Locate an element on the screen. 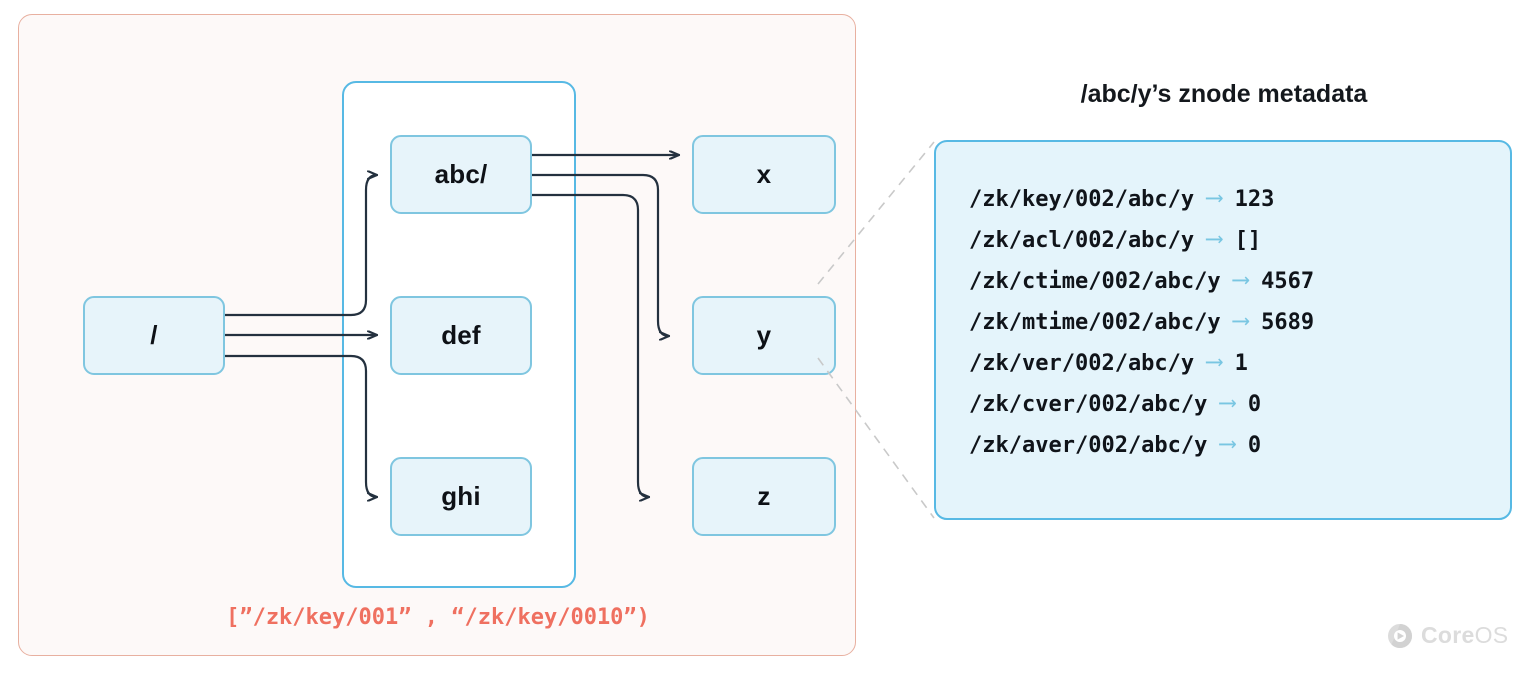 The height and width of the screenshot is (688, 1540). metadata-row: /zk/ctime/002/abc/y ⟶ 4567 is located at coordinates (1239, 286).